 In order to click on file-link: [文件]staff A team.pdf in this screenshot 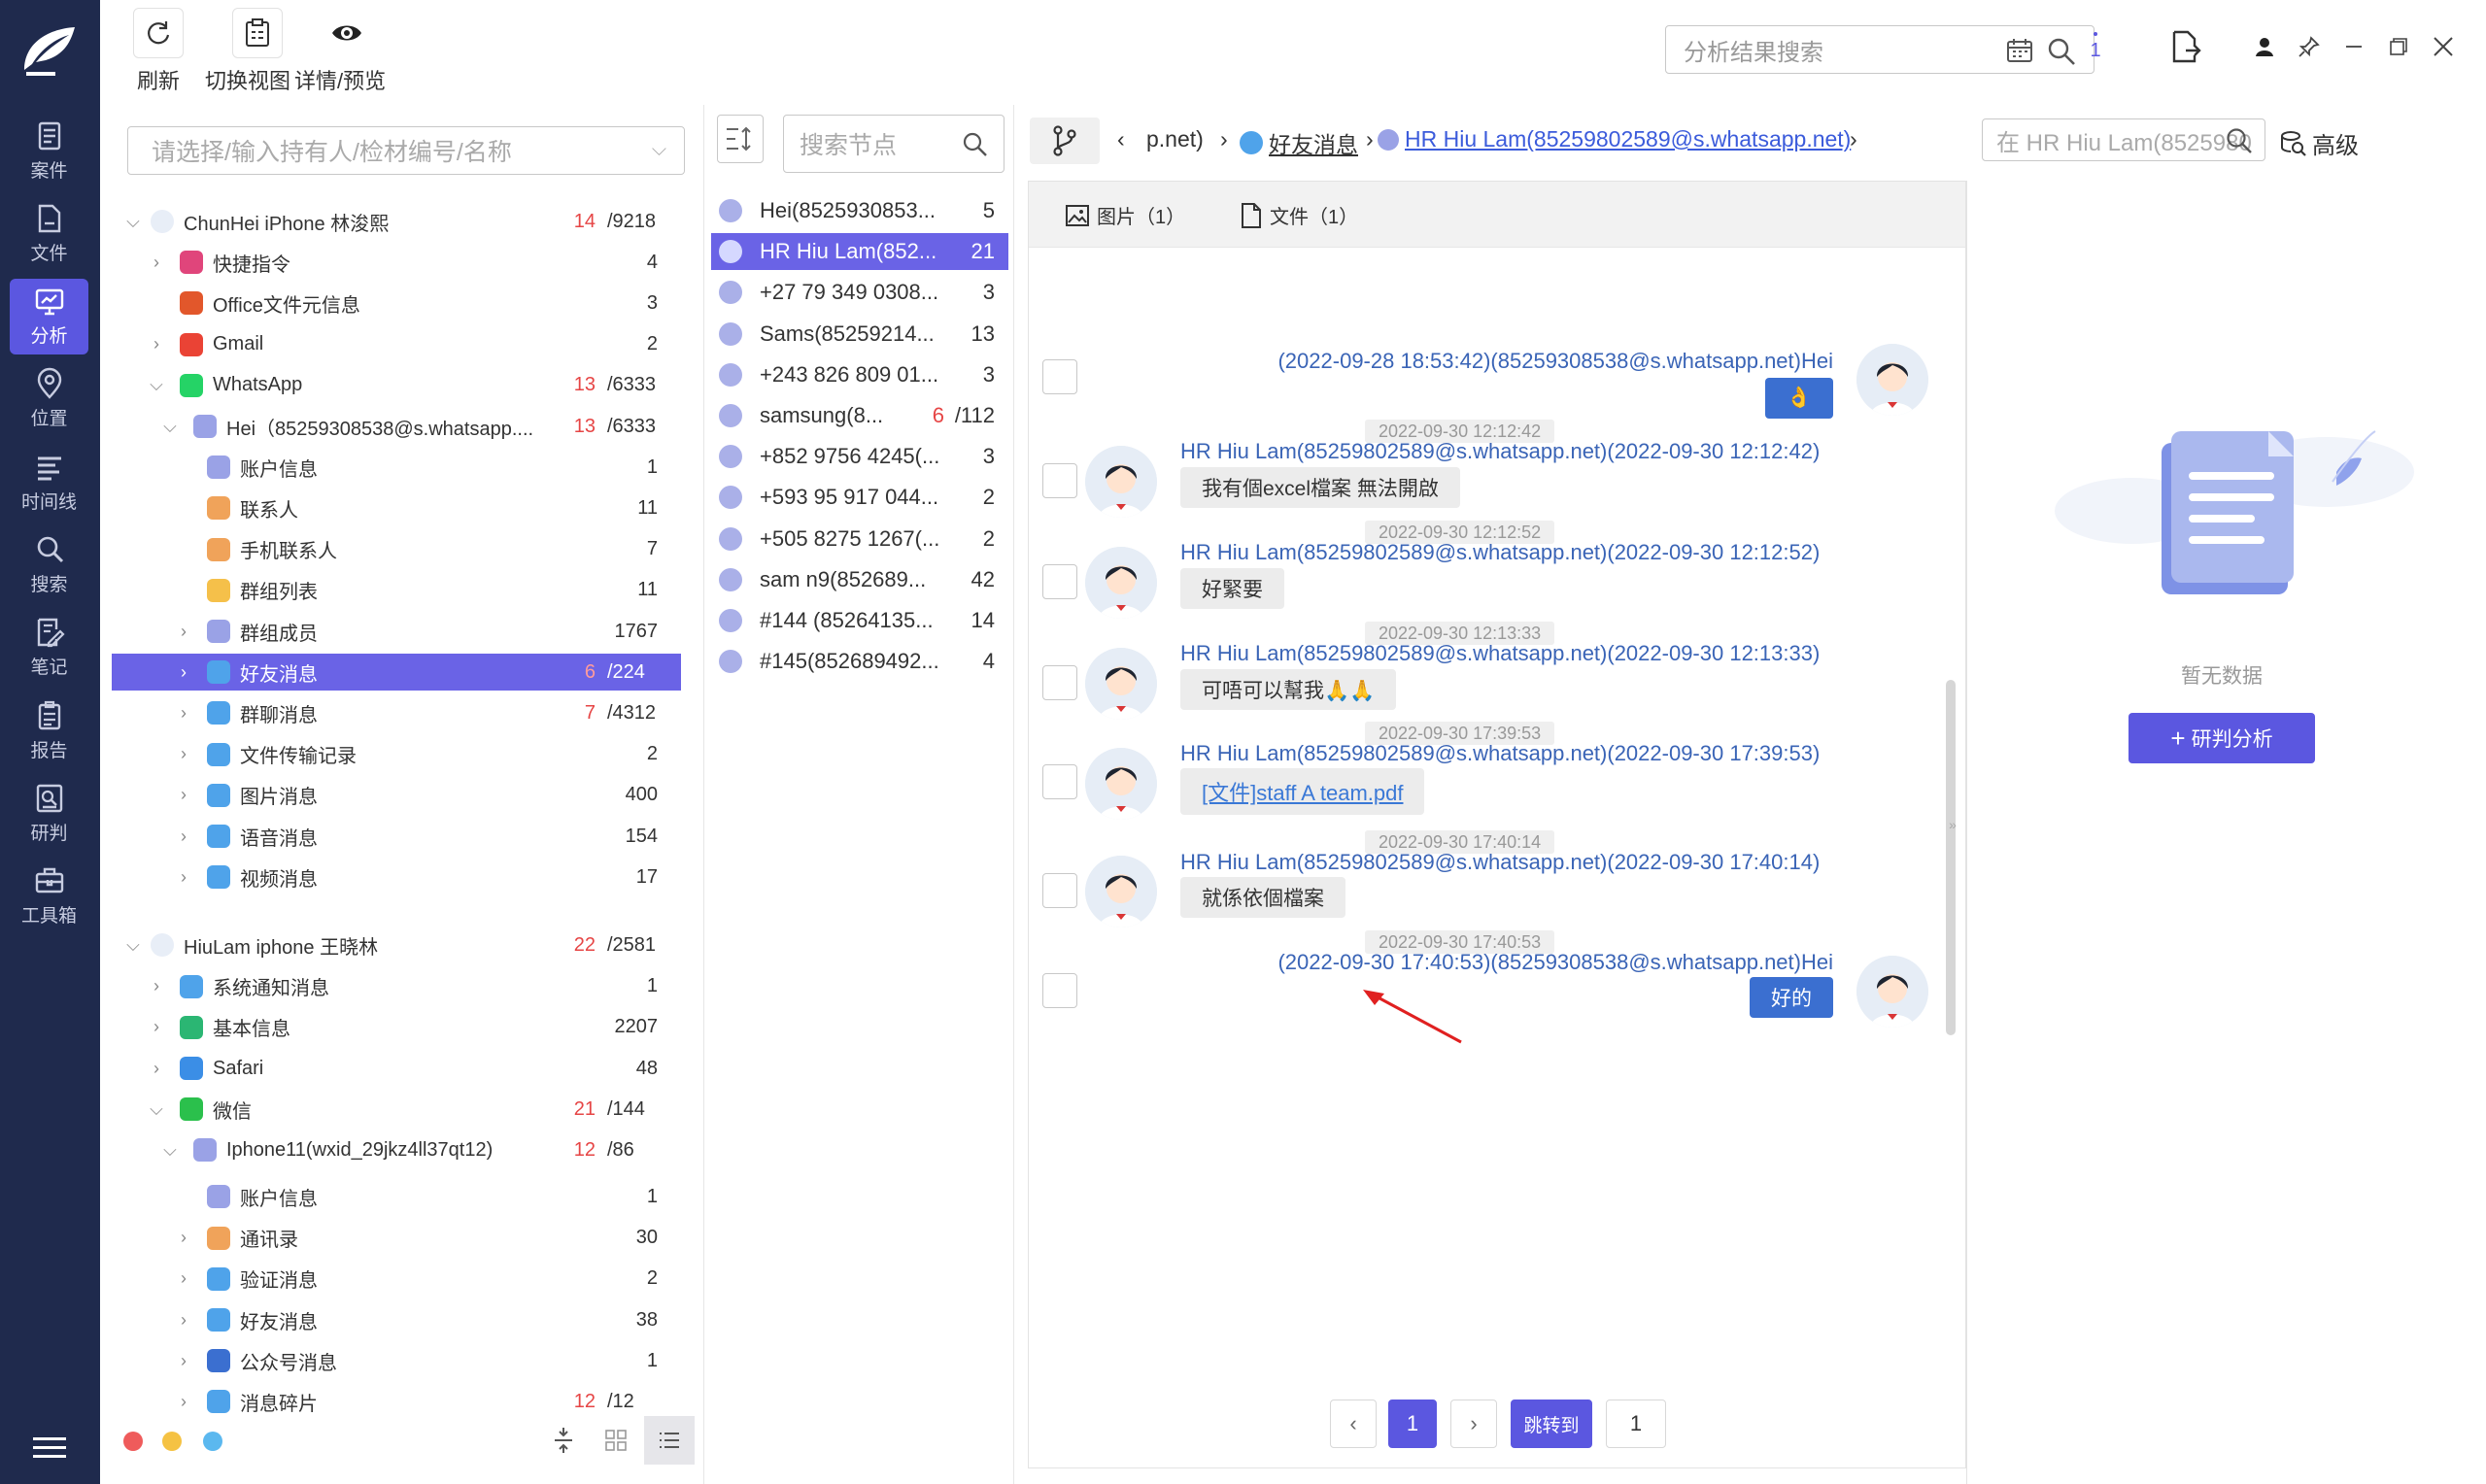, I will do `click(1302, 791)`.